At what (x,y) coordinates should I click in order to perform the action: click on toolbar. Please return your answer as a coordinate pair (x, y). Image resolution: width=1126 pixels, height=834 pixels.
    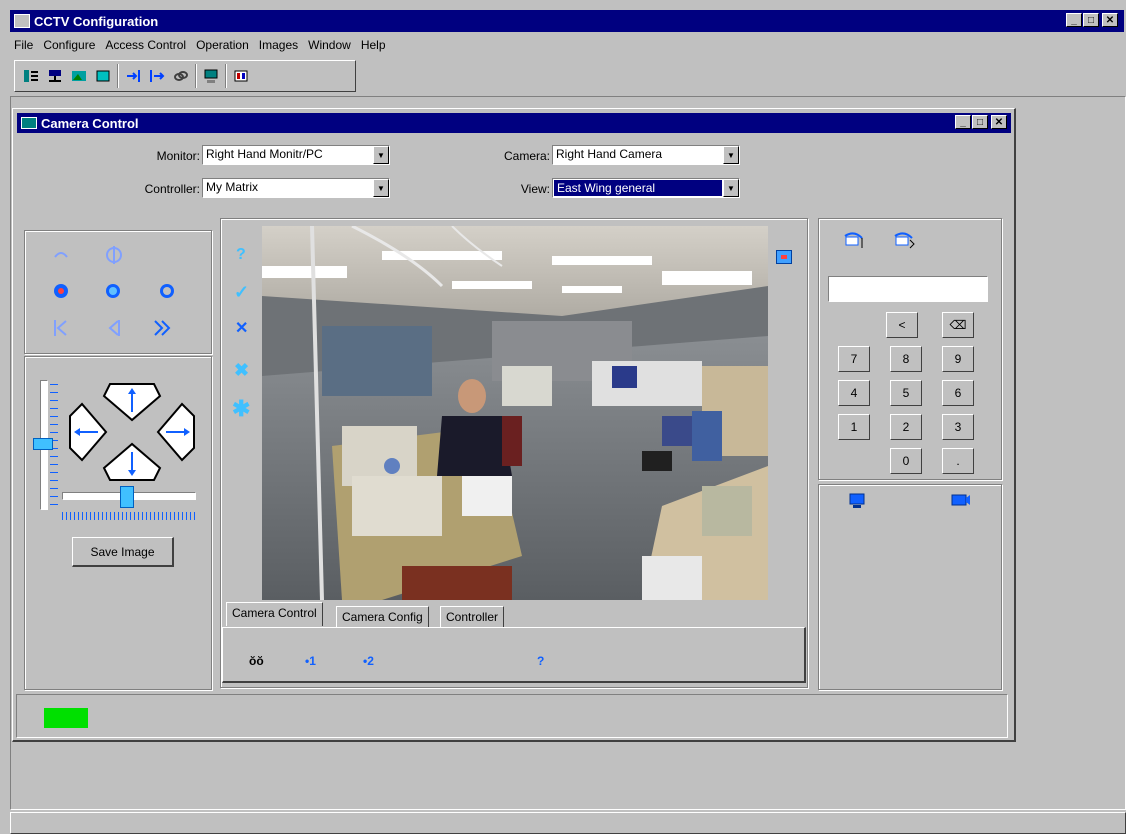
    Looking at the image, I should click on (185, 76).